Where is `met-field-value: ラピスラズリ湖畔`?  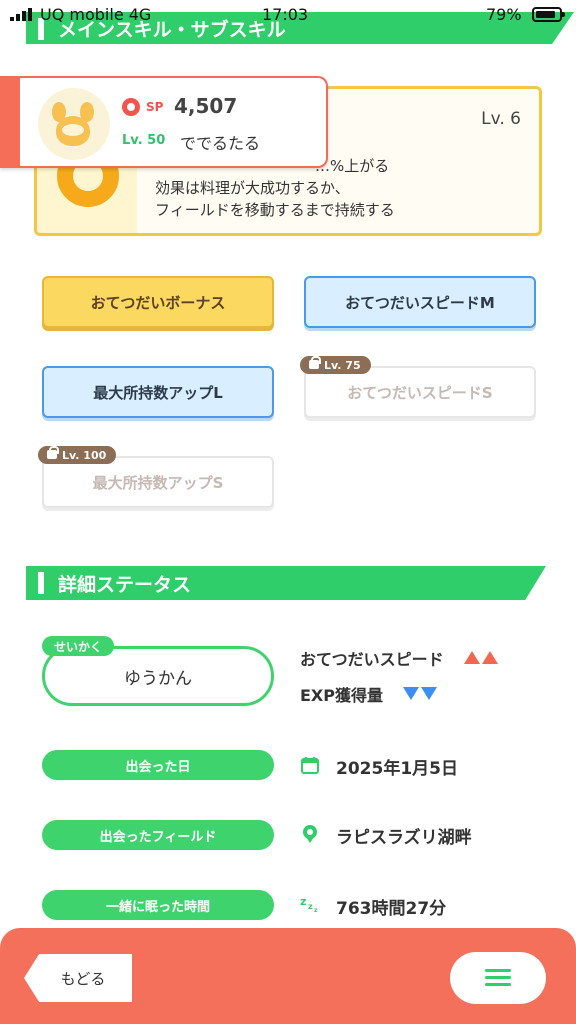
met-field-value: ラピスラズリ湖畔 is located at coordinates (404, 838).